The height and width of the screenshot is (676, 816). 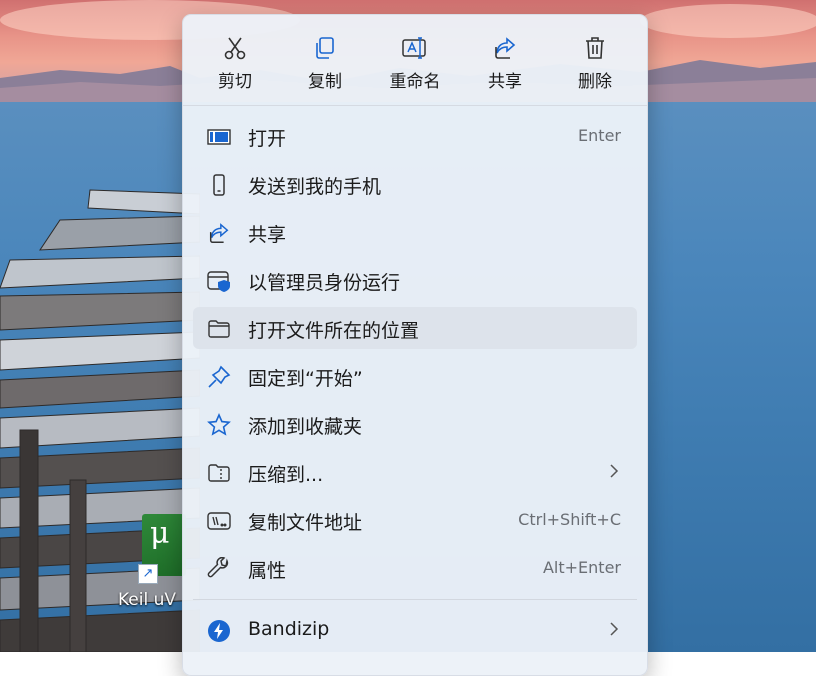 What do you see at coordinates (415, 232) in the screenshot?
I see `menu-item-share: 共享` at bounding box center [415, 232].